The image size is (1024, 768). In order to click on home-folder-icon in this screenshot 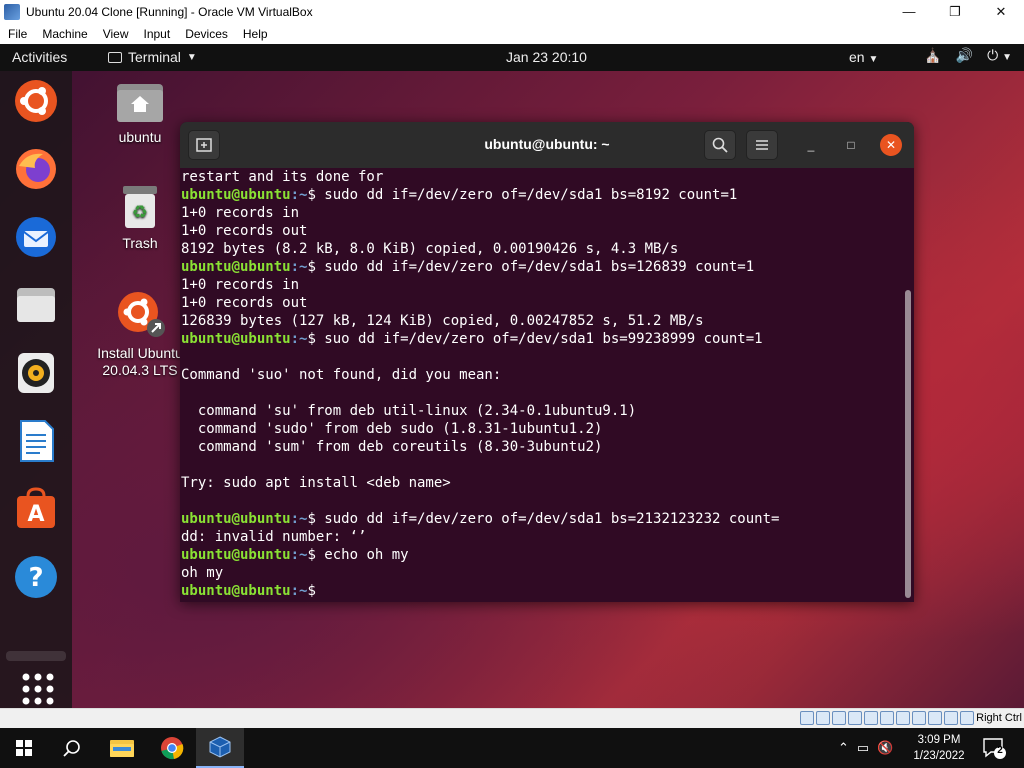, I will do `click(140, 103)`.